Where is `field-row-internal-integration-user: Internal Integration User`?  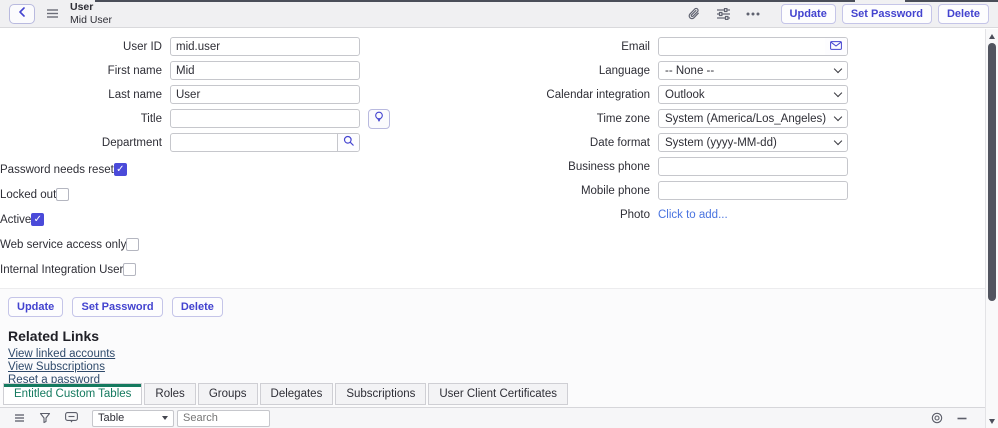
field-row-internal-integration-user: Internal Integration User is located at coordinates (195, 269).